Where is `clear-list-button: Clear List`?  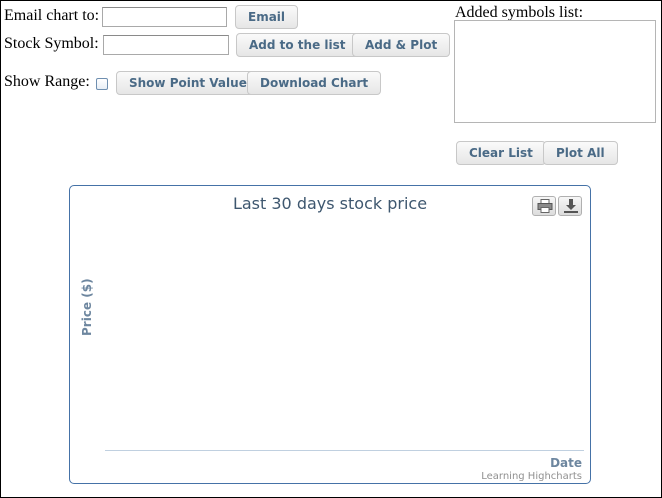 clear-list-button: Clear List is located at coordinates (501, 153).